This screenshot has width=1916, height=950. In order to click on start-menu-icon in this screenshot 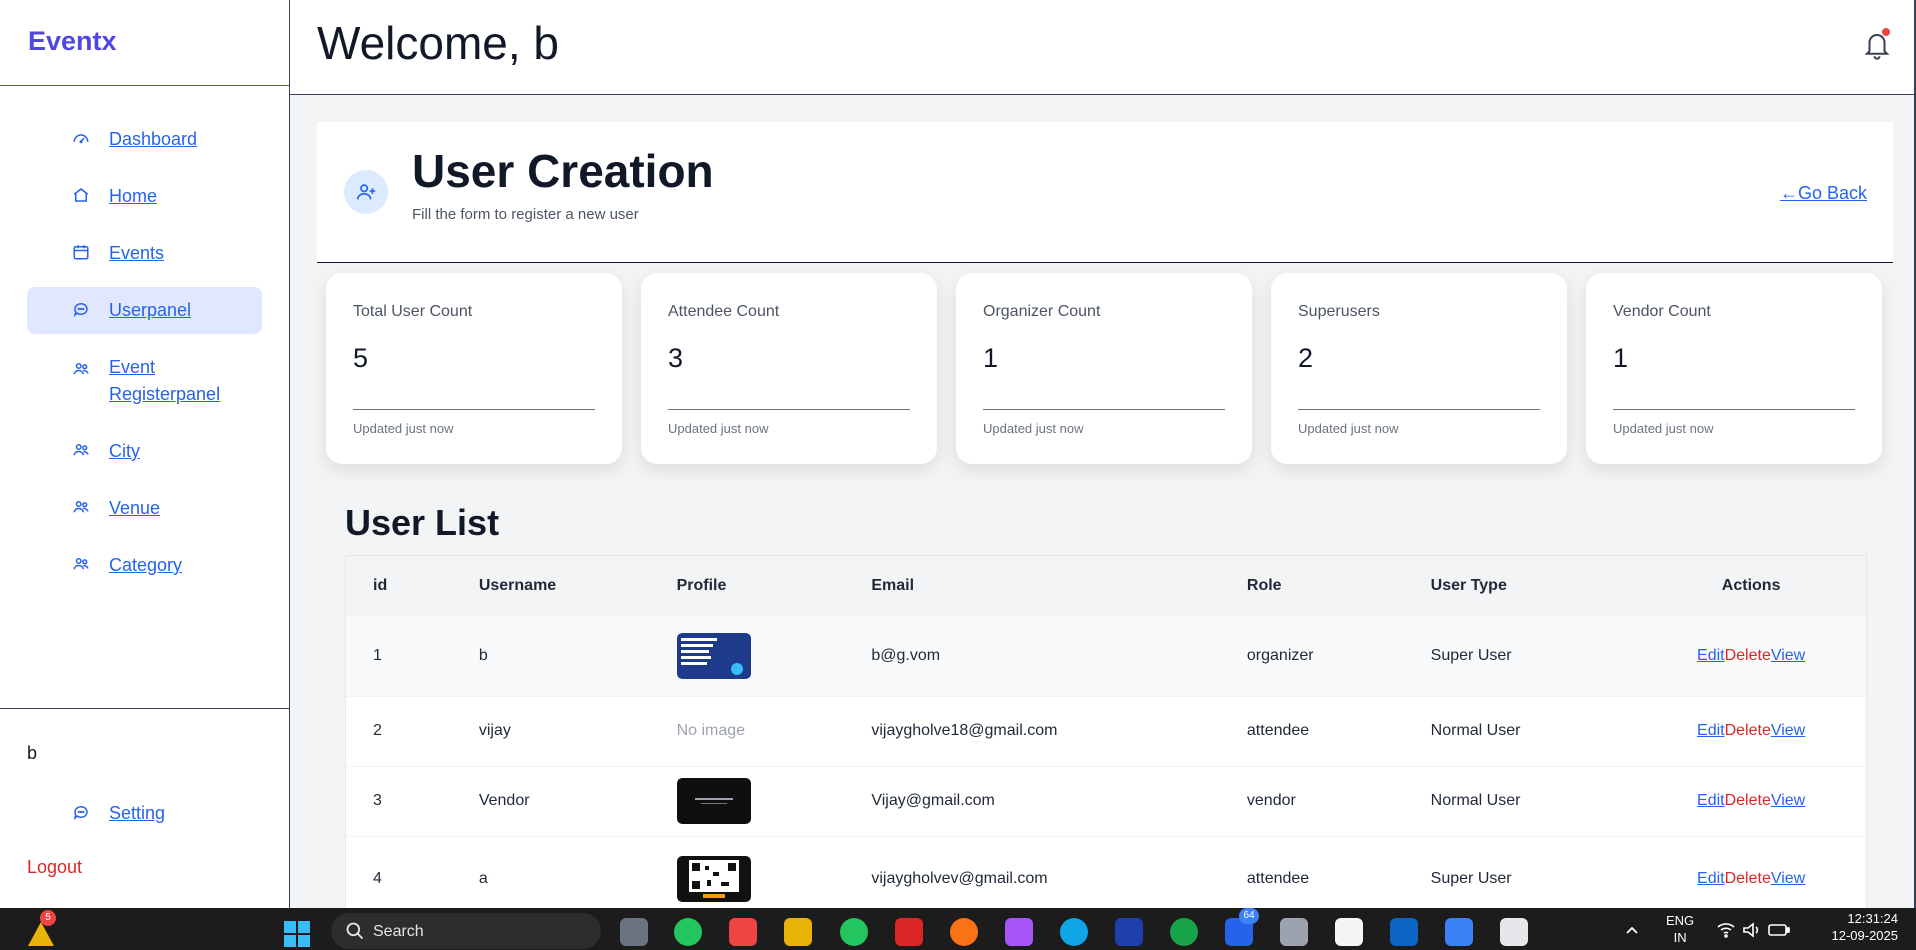, I will do `click(297, 934)`.